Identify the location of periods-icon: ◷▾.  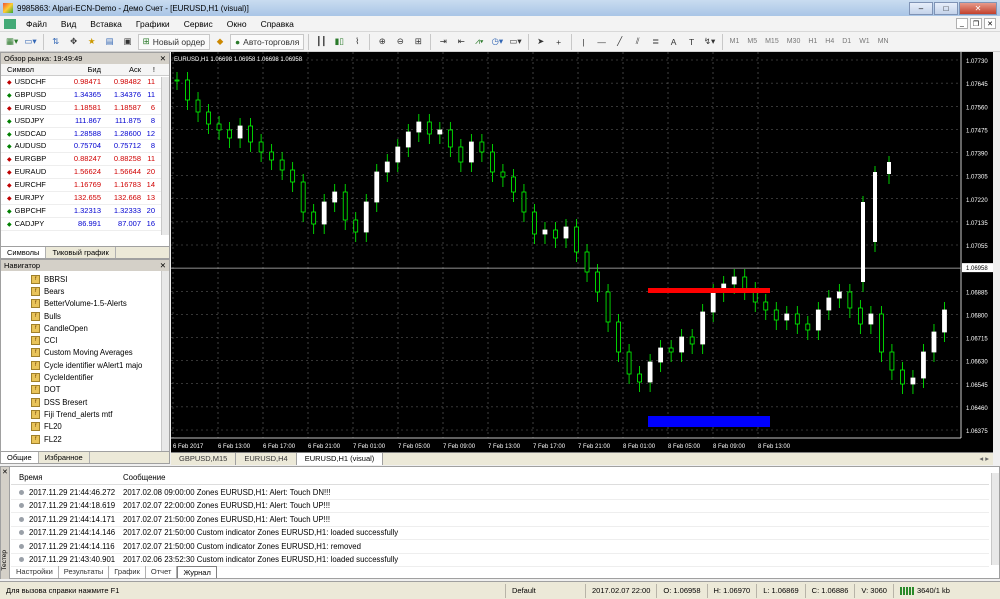
(497, 42).